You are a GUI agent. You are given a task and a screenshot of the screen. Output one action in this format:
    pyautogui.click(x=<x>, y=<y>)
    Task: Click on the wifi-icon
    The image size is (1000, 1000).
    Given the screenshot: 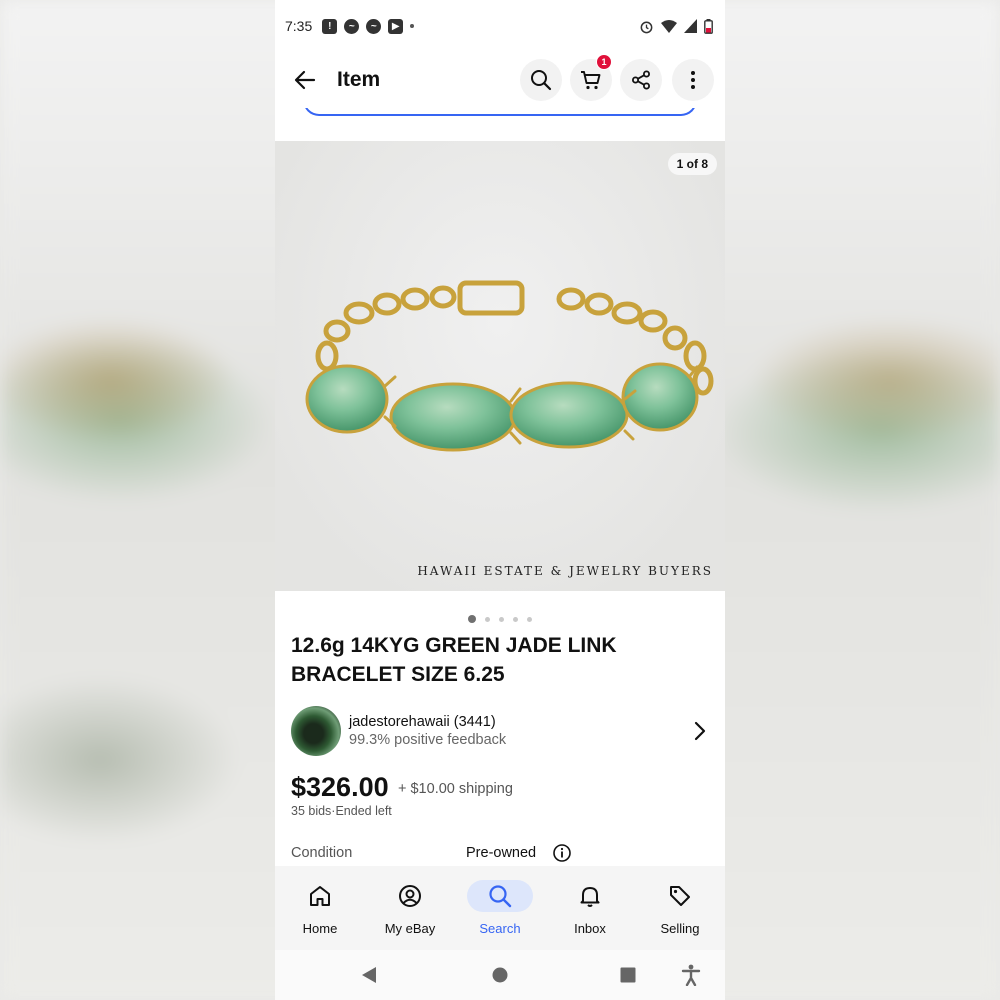 What is the action you would take?
    pyautogui.click(x=669, y=26)
    